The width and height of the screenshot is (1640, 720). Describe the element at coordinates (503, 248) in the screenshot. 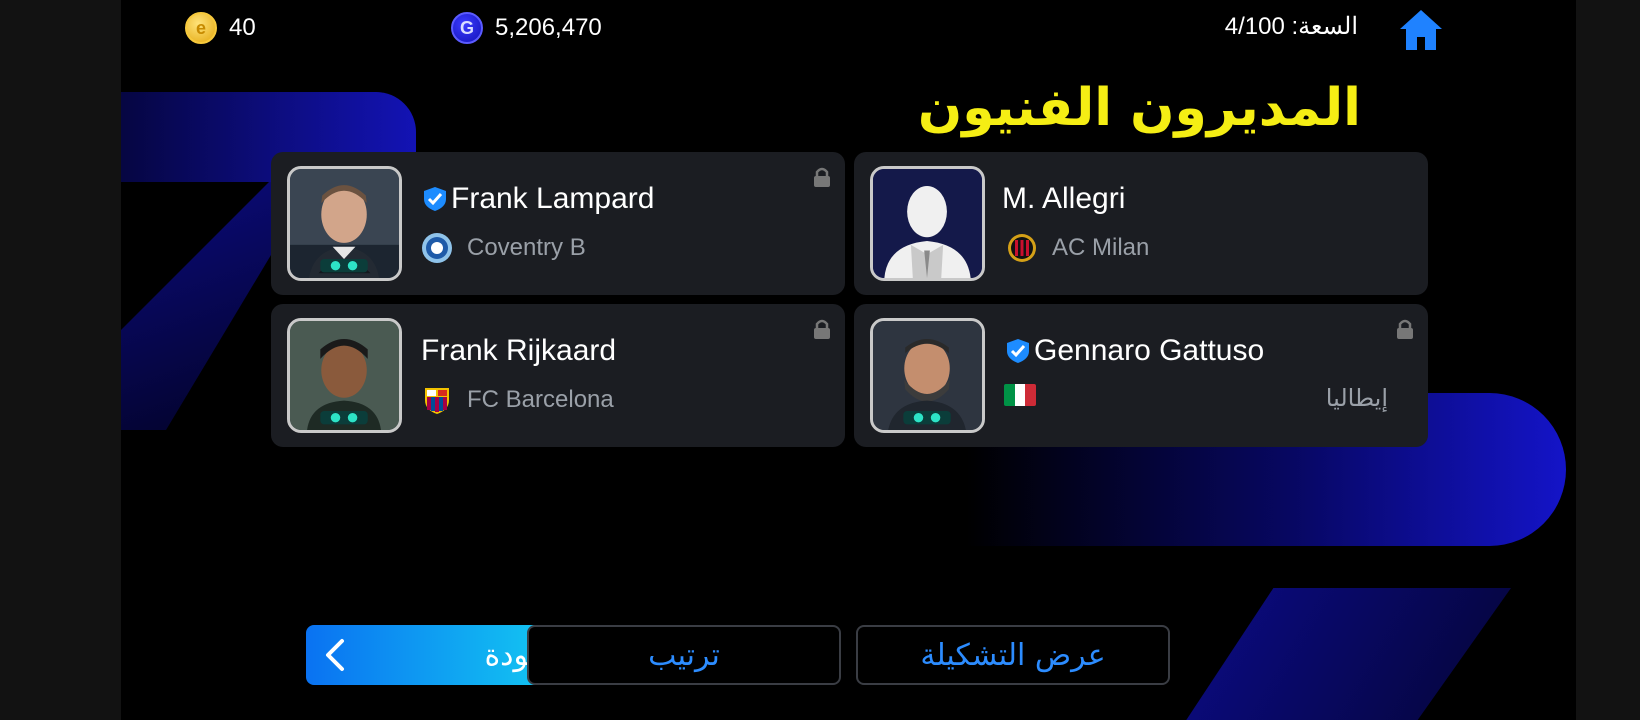

I see `manager-club: Coventry B` at that location.